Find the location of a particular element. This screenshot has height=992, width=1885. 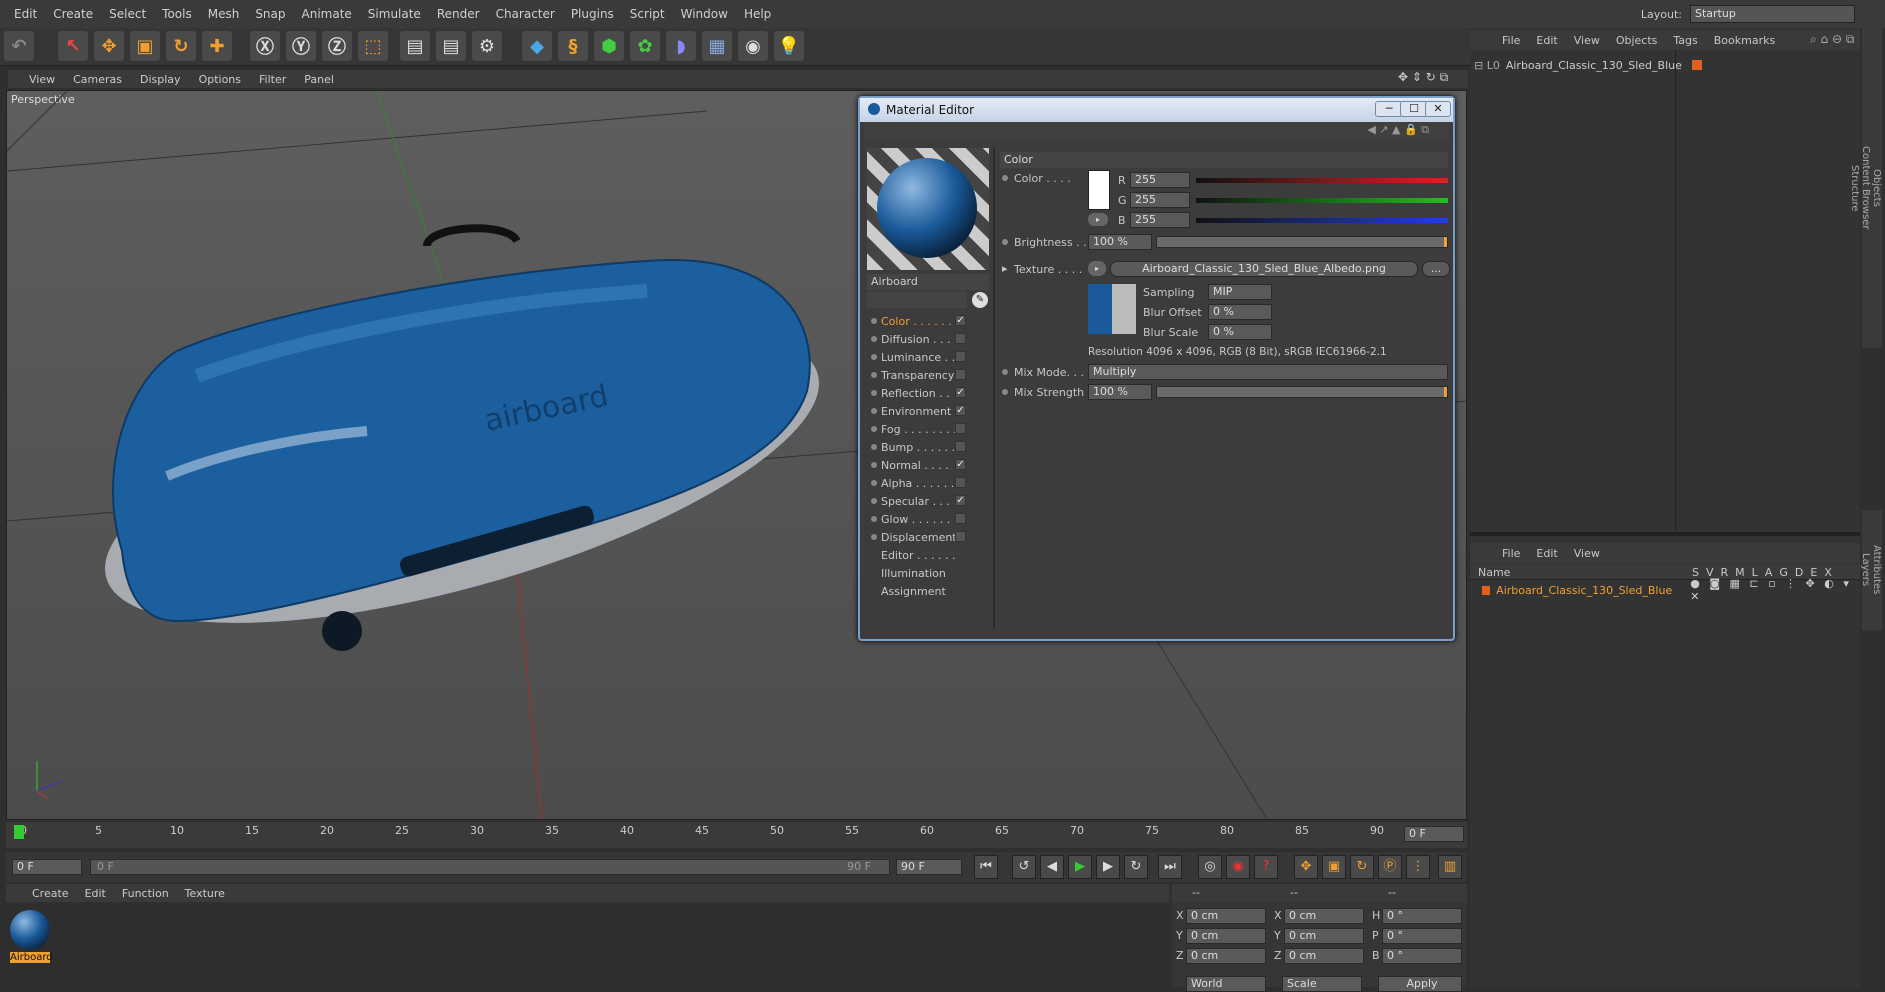

material-menu-edit: Edit is located at coordinates (95, 893).